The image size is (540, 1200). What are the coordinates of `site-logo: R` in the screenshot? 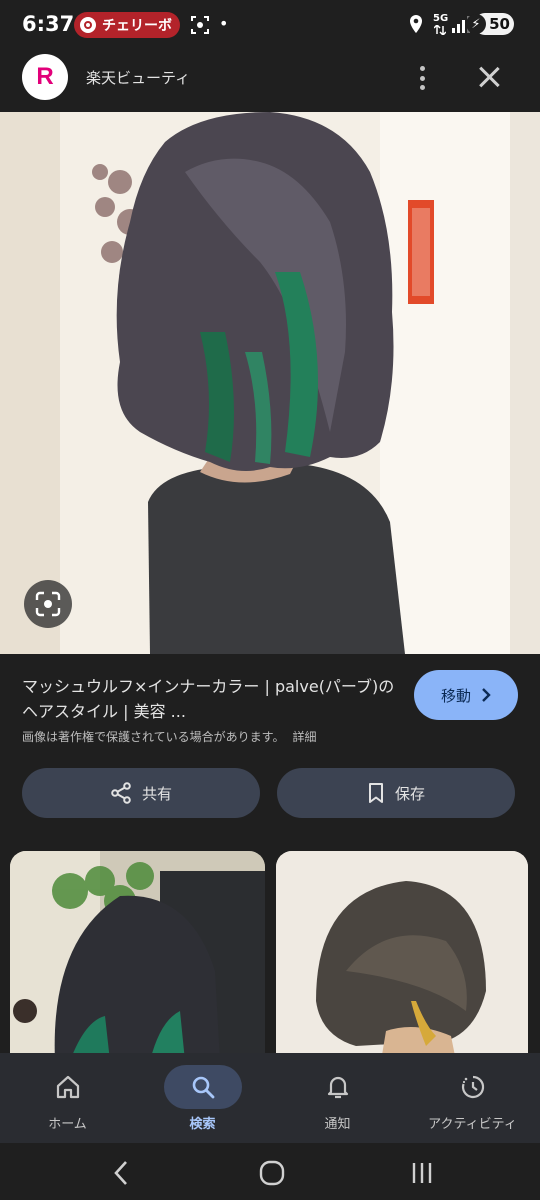 It's located at (45, 77).